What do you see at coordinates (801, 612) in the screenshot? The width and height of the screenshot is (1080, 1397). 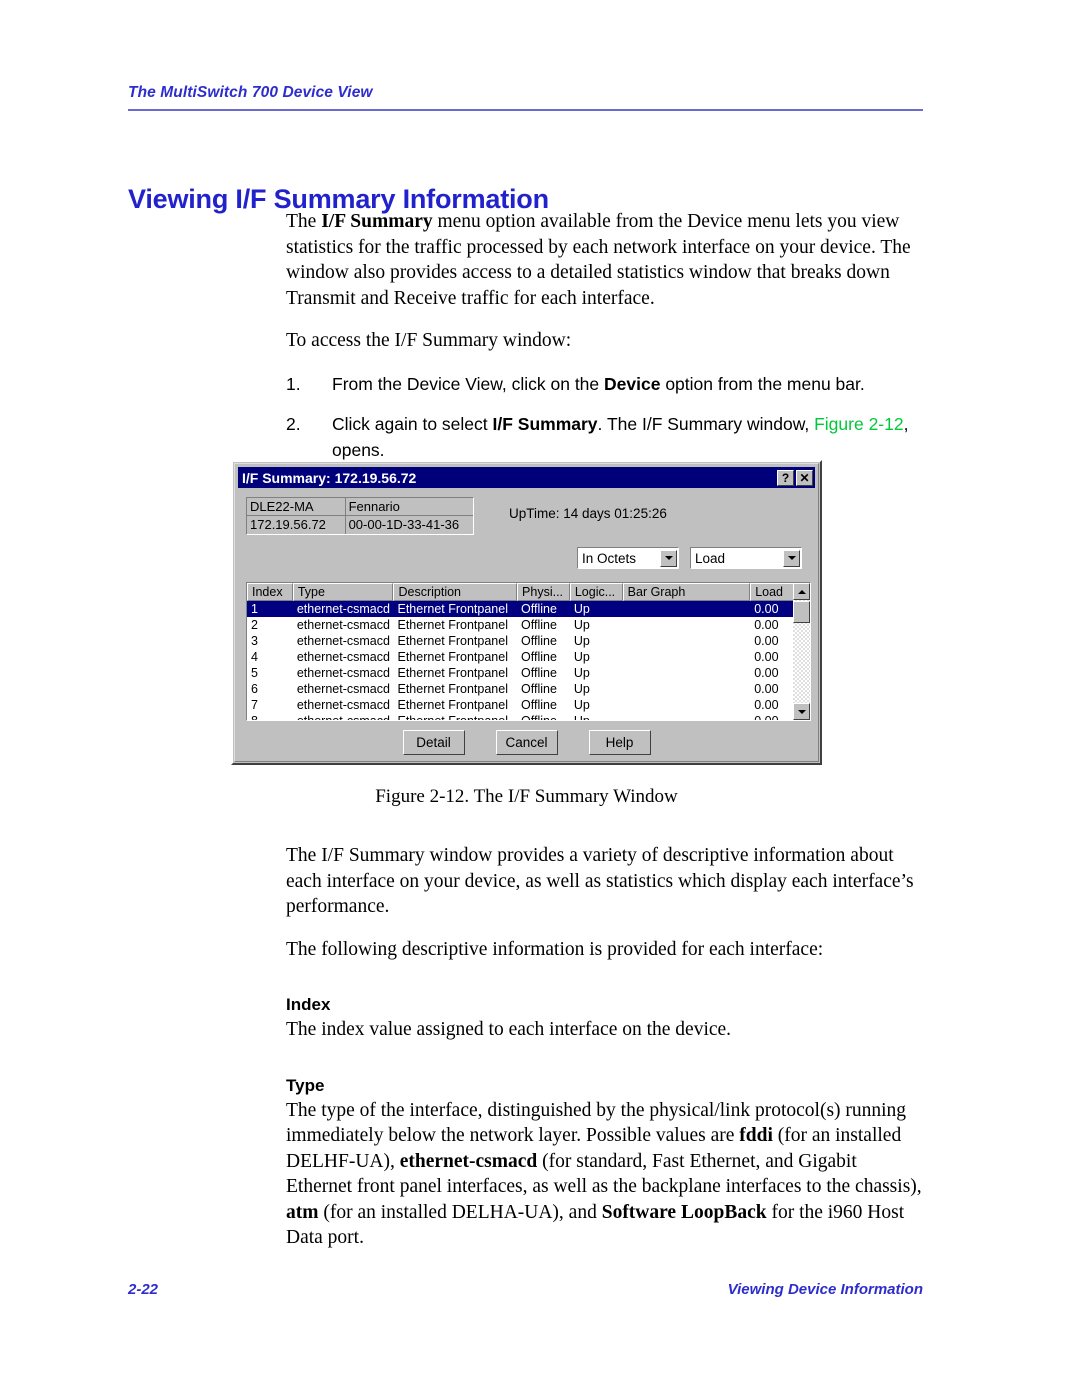 I see `scrollbar-thumb` at bounding box center [801, 612].